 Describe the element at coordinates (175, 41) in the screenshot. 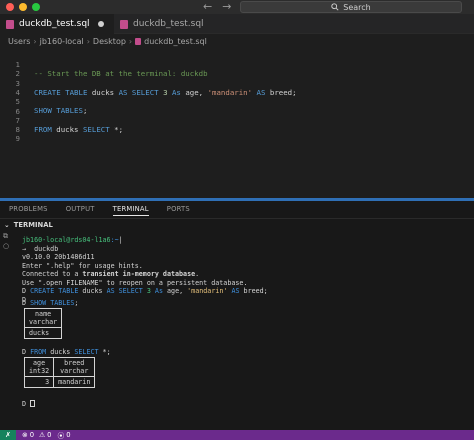

I see `breadcrumb-item: duckdb_test.sql` at that location.